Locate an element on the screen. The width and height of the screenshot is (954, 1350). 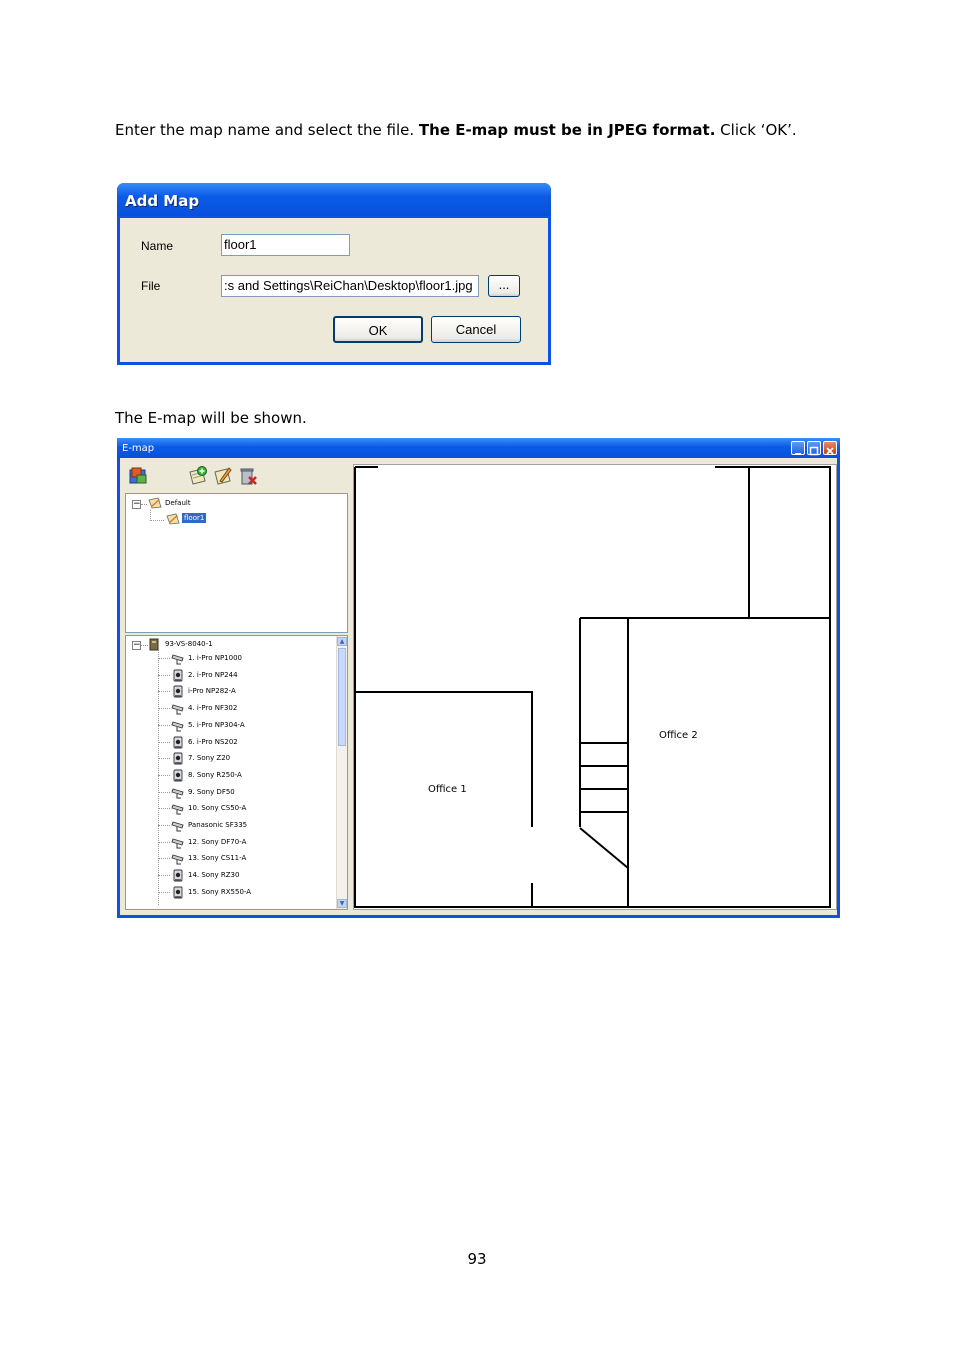
camera-list-item: 4. i-Pro NF302 is located at coordinates (231, 708).